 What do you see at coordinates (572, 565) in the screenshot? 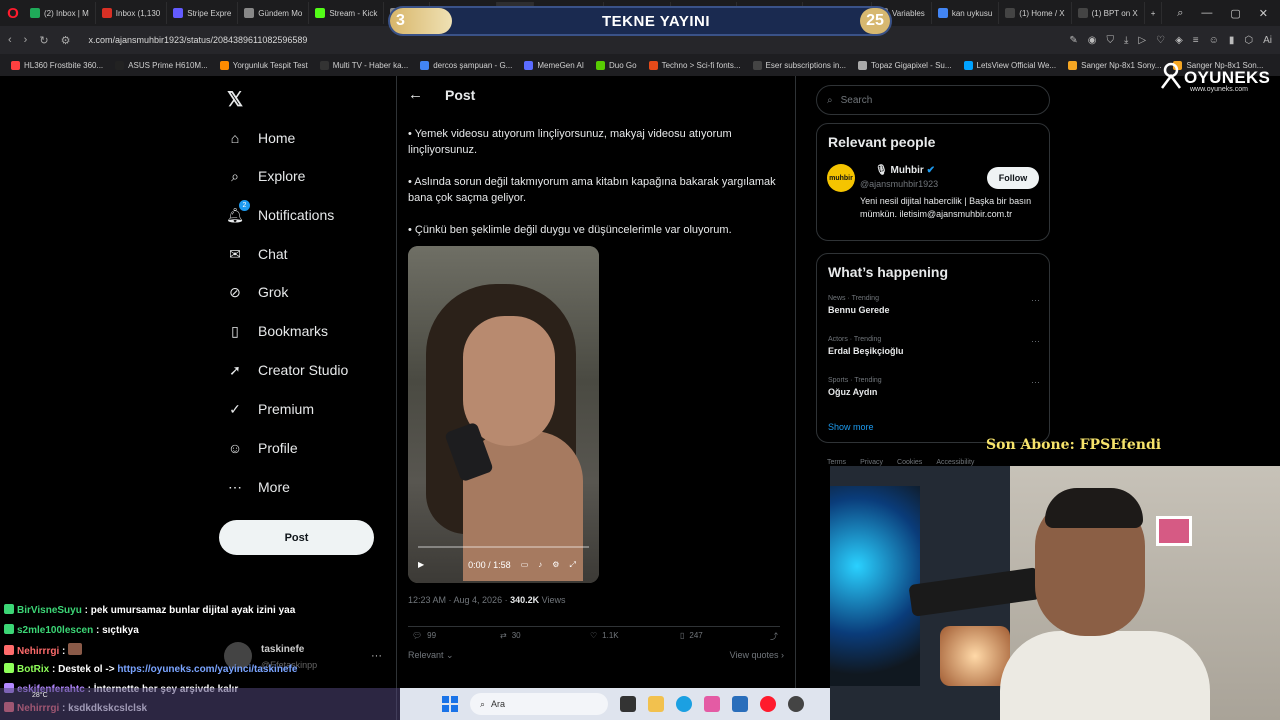
I see `video-fullscreen-icon: ⤢` at bounding box center [572, 565].